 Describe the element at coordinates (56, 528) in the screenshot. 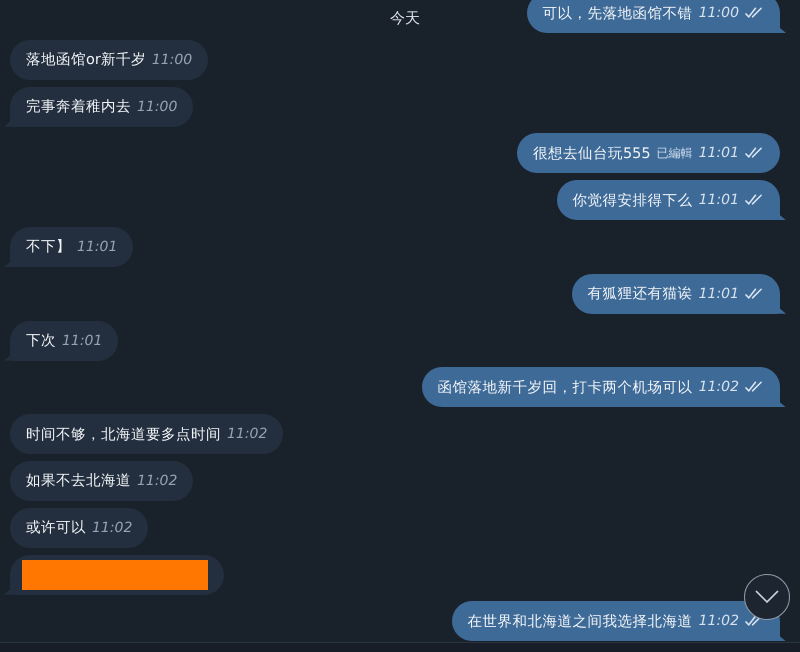

I see `message-text: 或许可以` at that location.